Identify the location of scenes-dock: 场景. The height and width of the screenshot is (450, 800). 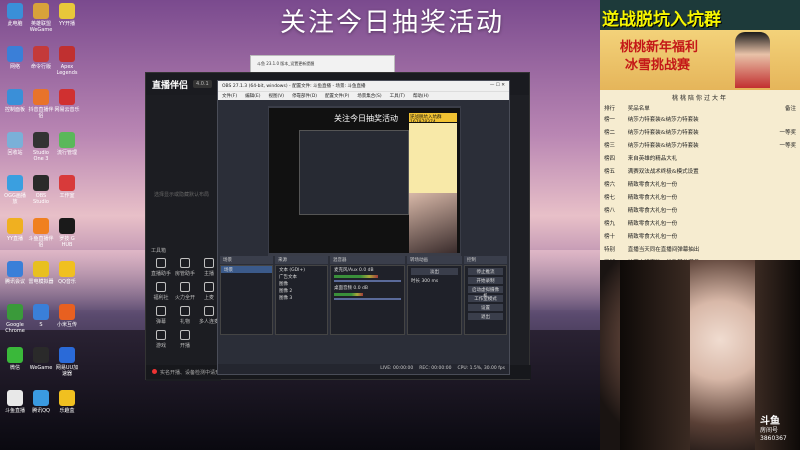
(246, 300).